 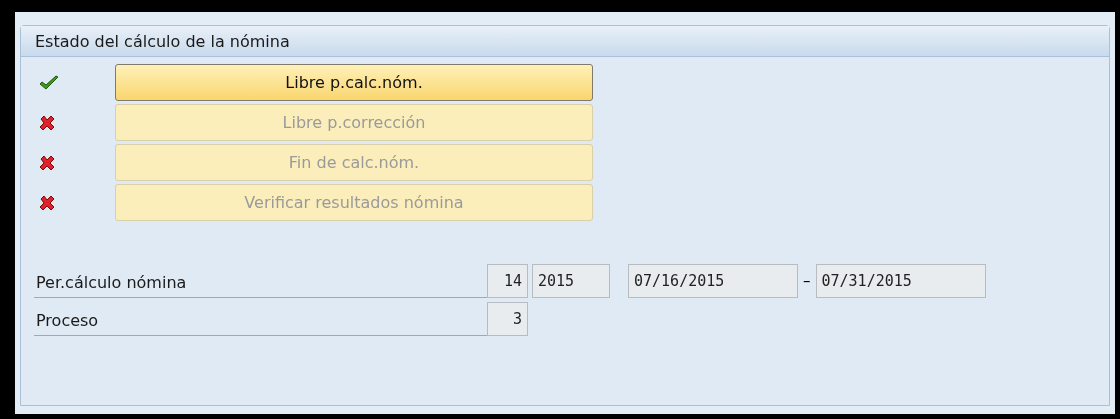 What do you see at coordinates (713, 281) in the screenshot?
I see `input-field: 07/16/2015` at bounding box center [713, 281].